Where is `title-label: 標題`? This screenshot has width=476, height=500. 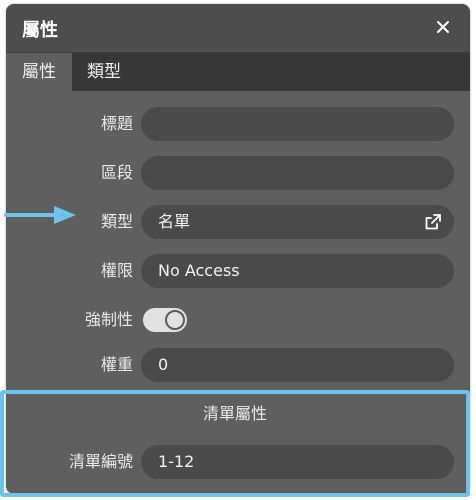
title-label: 標題 is located at coordinates (116, 123).